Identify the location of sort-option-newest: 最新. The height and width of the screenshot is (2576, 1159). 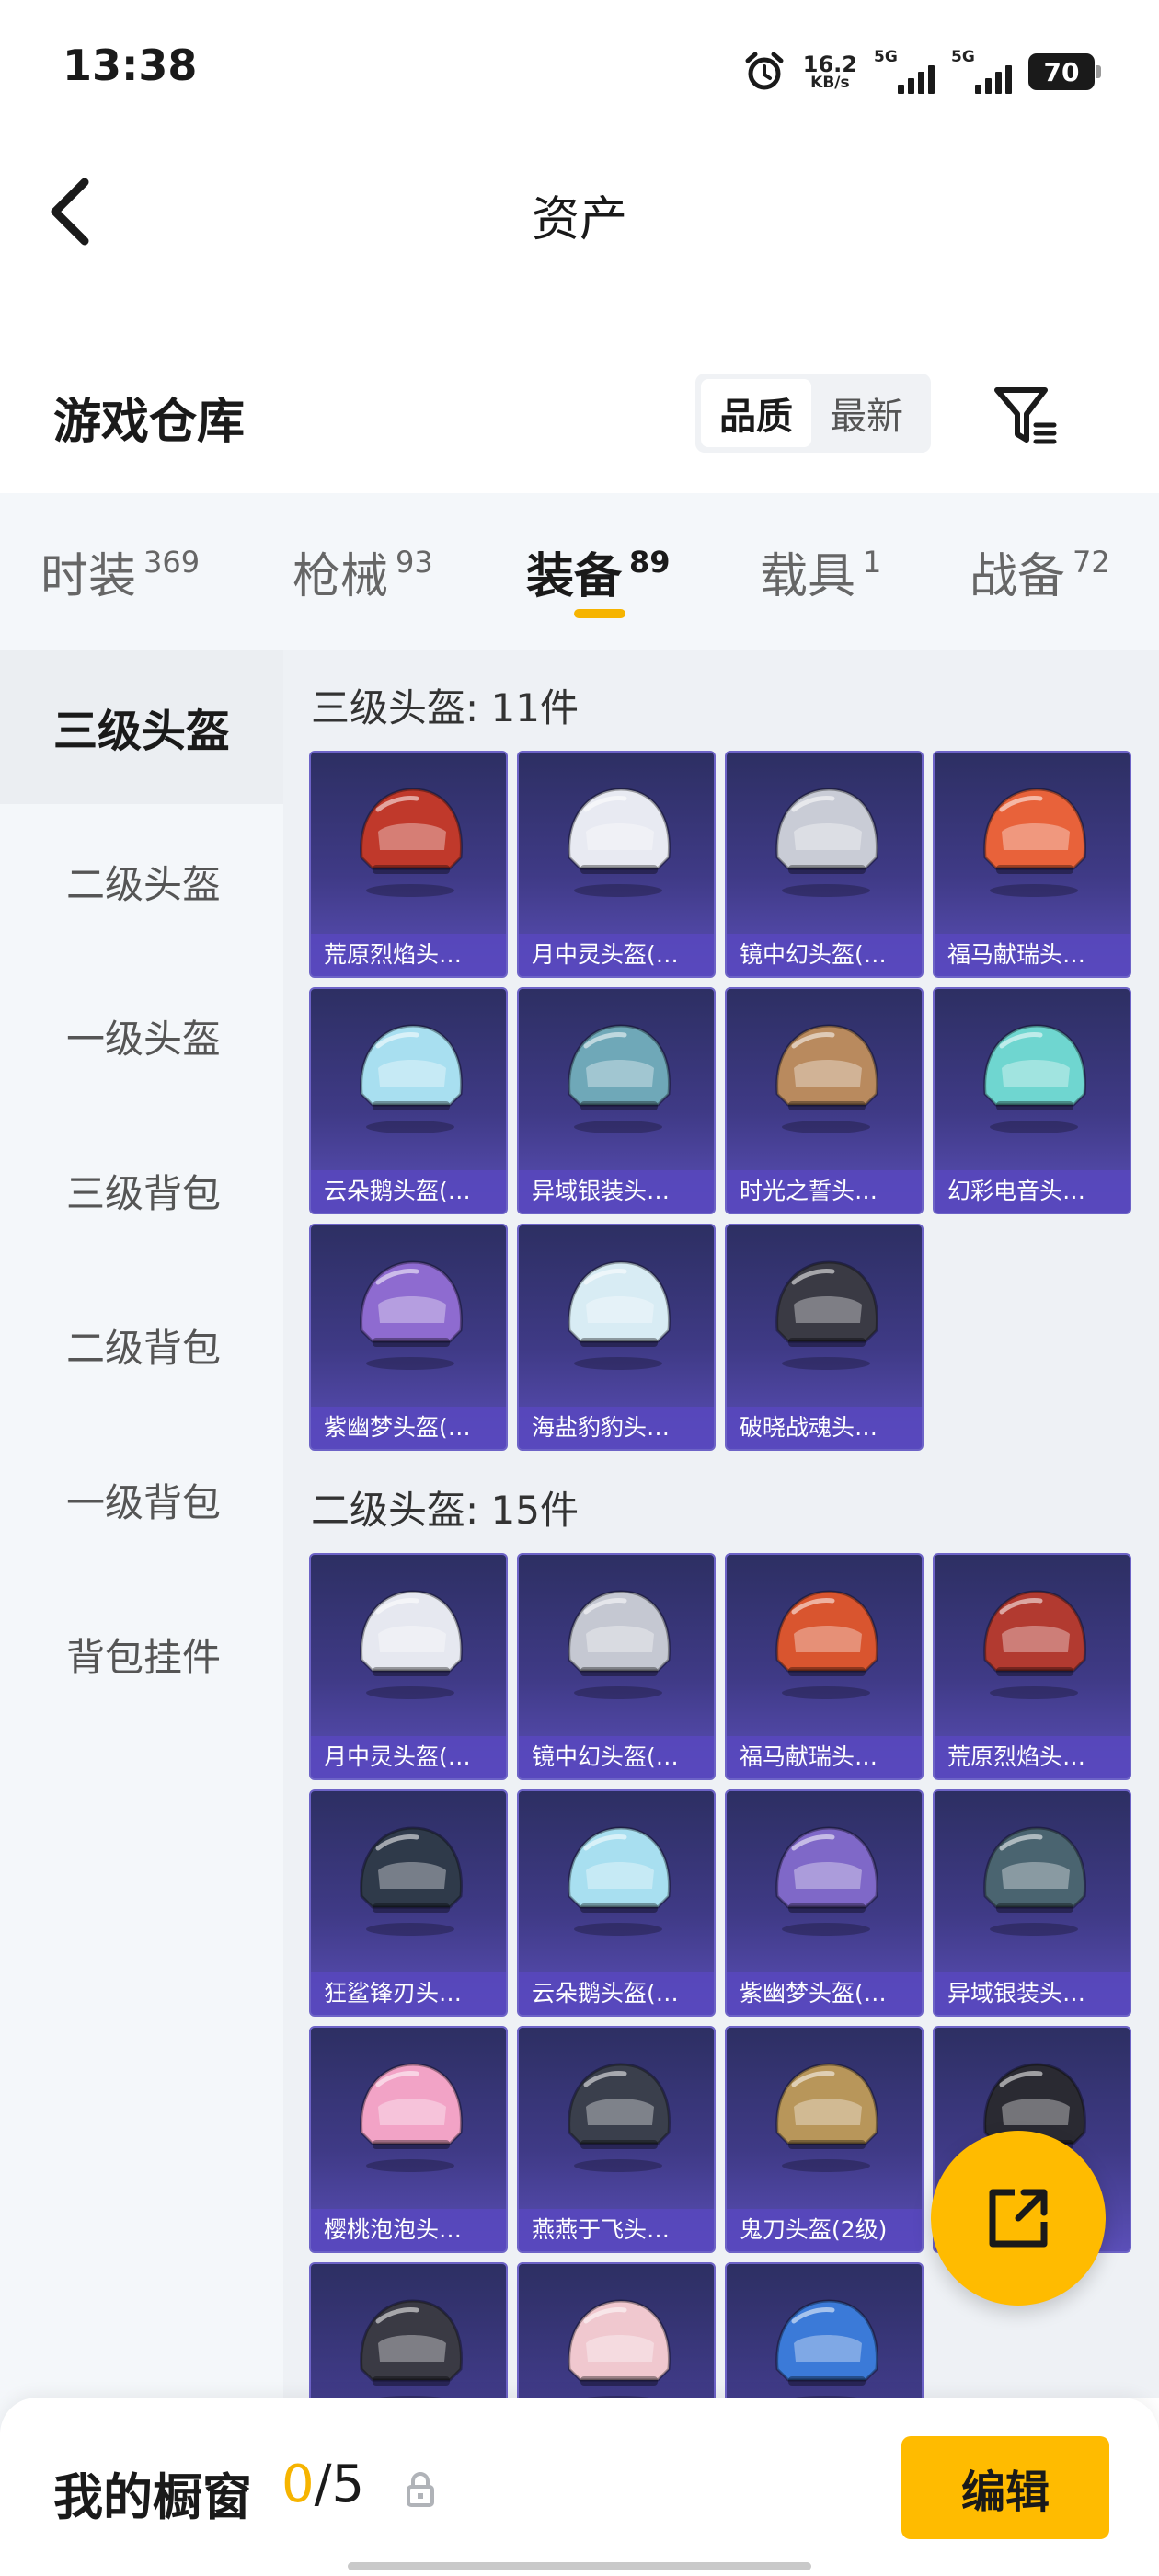
(866, 413).